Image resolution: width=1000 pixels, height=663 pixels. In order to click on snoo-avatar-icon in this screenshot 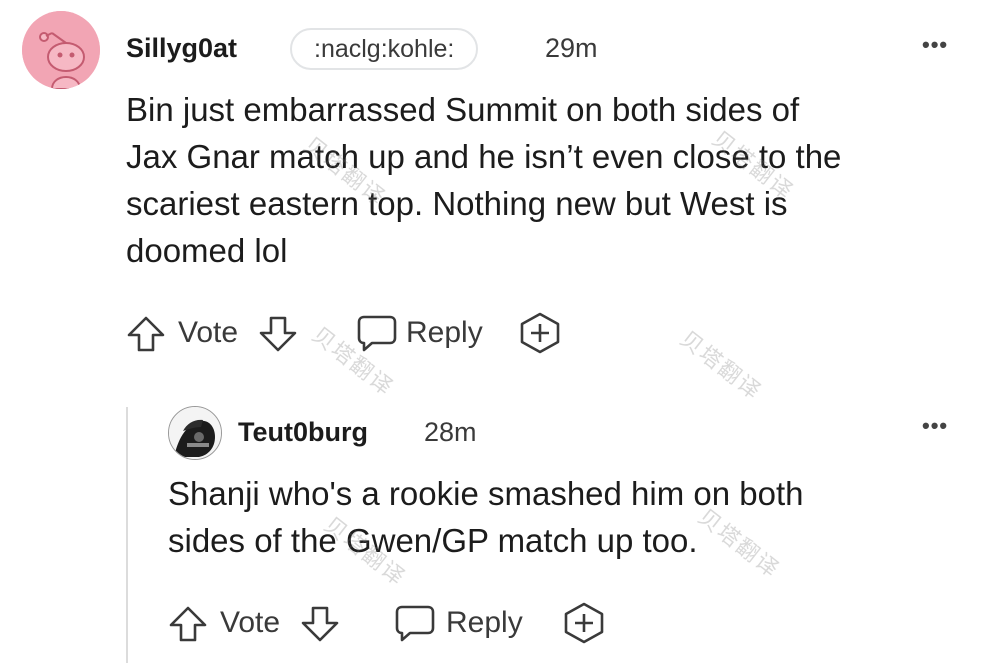, I will do `click(61, 50)`.